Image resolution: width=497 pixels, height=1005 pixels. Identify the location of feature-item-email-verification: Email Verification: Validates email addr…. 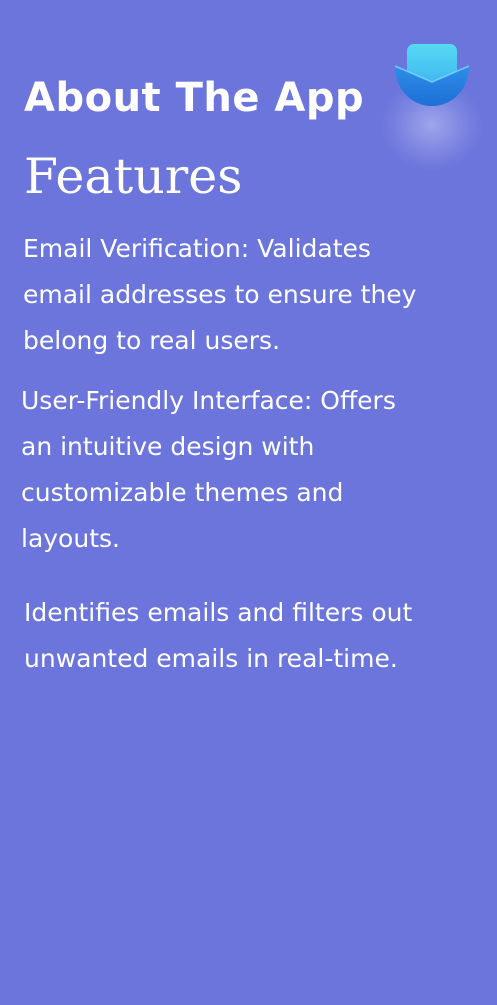
(220, 294).